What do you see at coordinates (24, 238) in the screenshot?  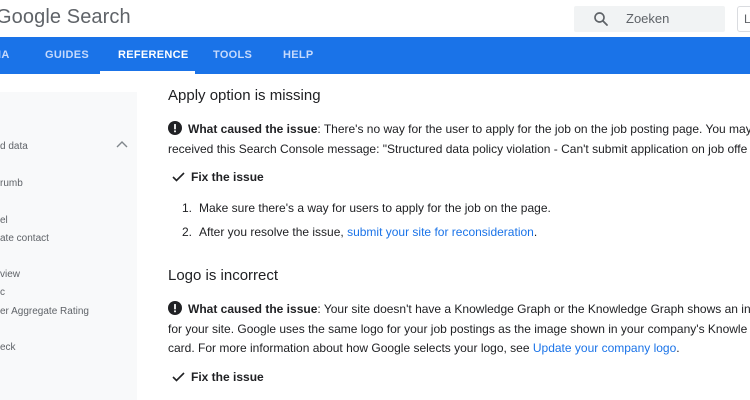 I see `sidebar-item-corporate-contact: ate contact` at bounding box center [24, 238].